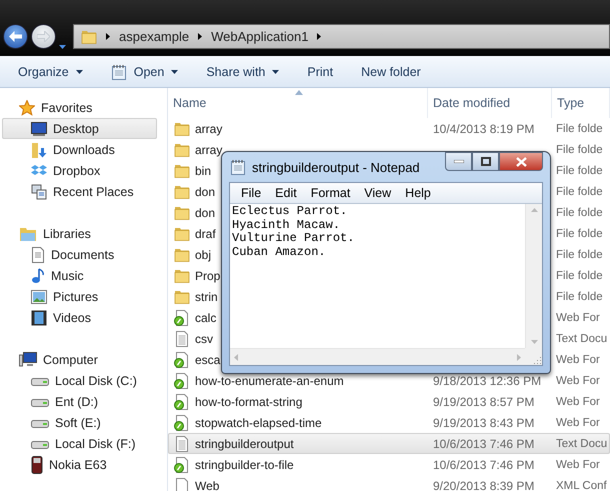  Describe the element at coordinates (258, 423) in the screenshot. I see `file-name: stopwatch-elapsed-time` at that location.